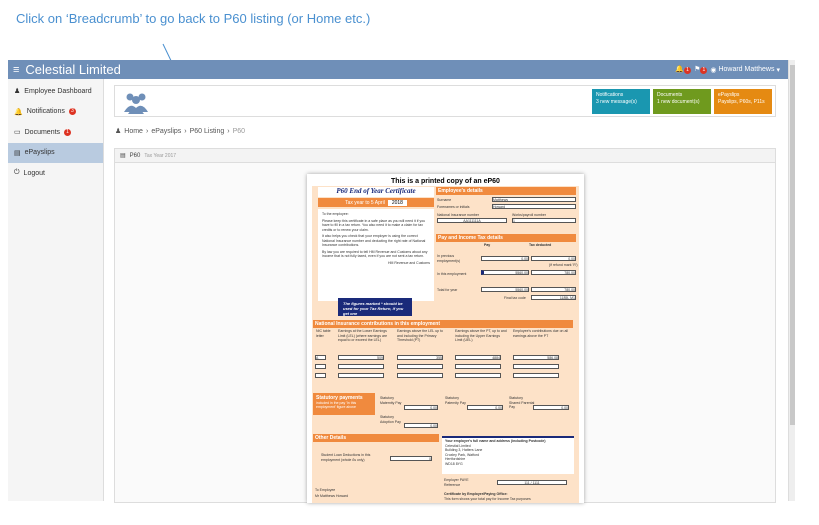 This screenshot has width=819, height=525. Describe the element at coordinates (458, 215) in the screenshot. I see `ni-label: National Insurance number` at that location.